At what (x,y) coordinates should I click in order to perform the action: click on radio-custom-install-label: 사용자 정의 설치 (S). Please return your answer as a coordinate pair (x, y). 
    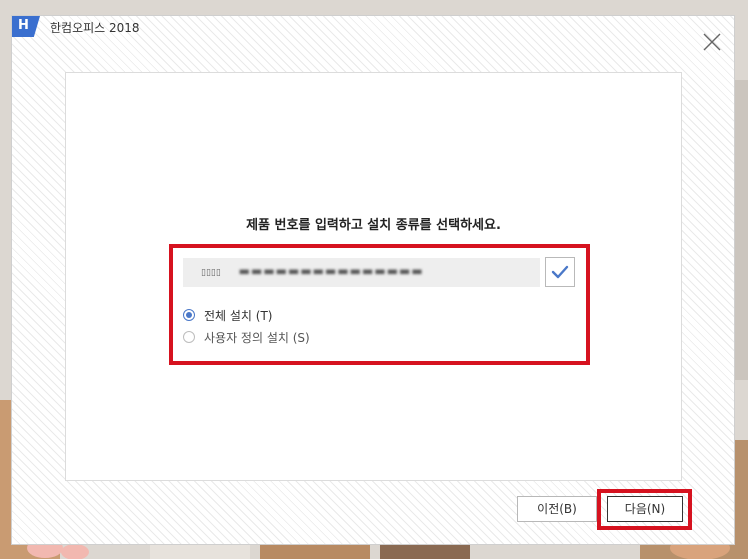
    Looking at the image, I should click on (257, 337).